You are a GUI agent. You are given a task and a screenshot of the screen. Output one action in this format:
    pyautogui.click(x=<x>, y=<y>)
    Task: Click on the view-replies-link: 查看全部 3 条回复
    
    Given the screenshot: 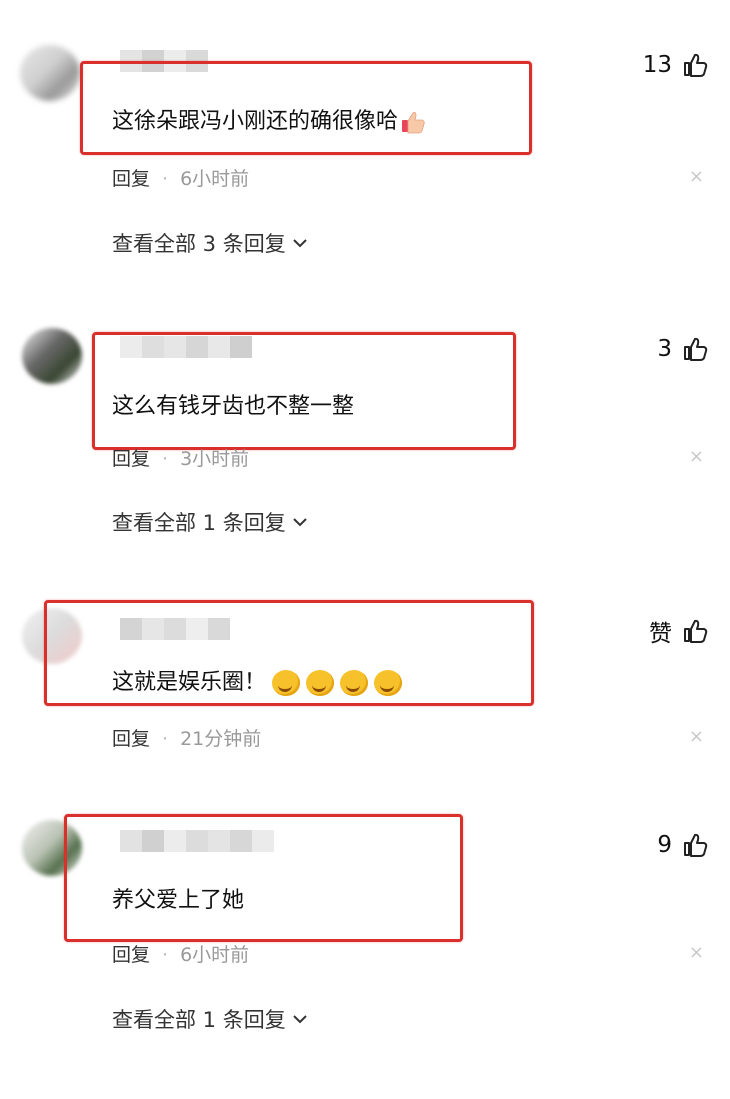 What is the action you would take?
    pyautogui.click(x=210, y=243)
    